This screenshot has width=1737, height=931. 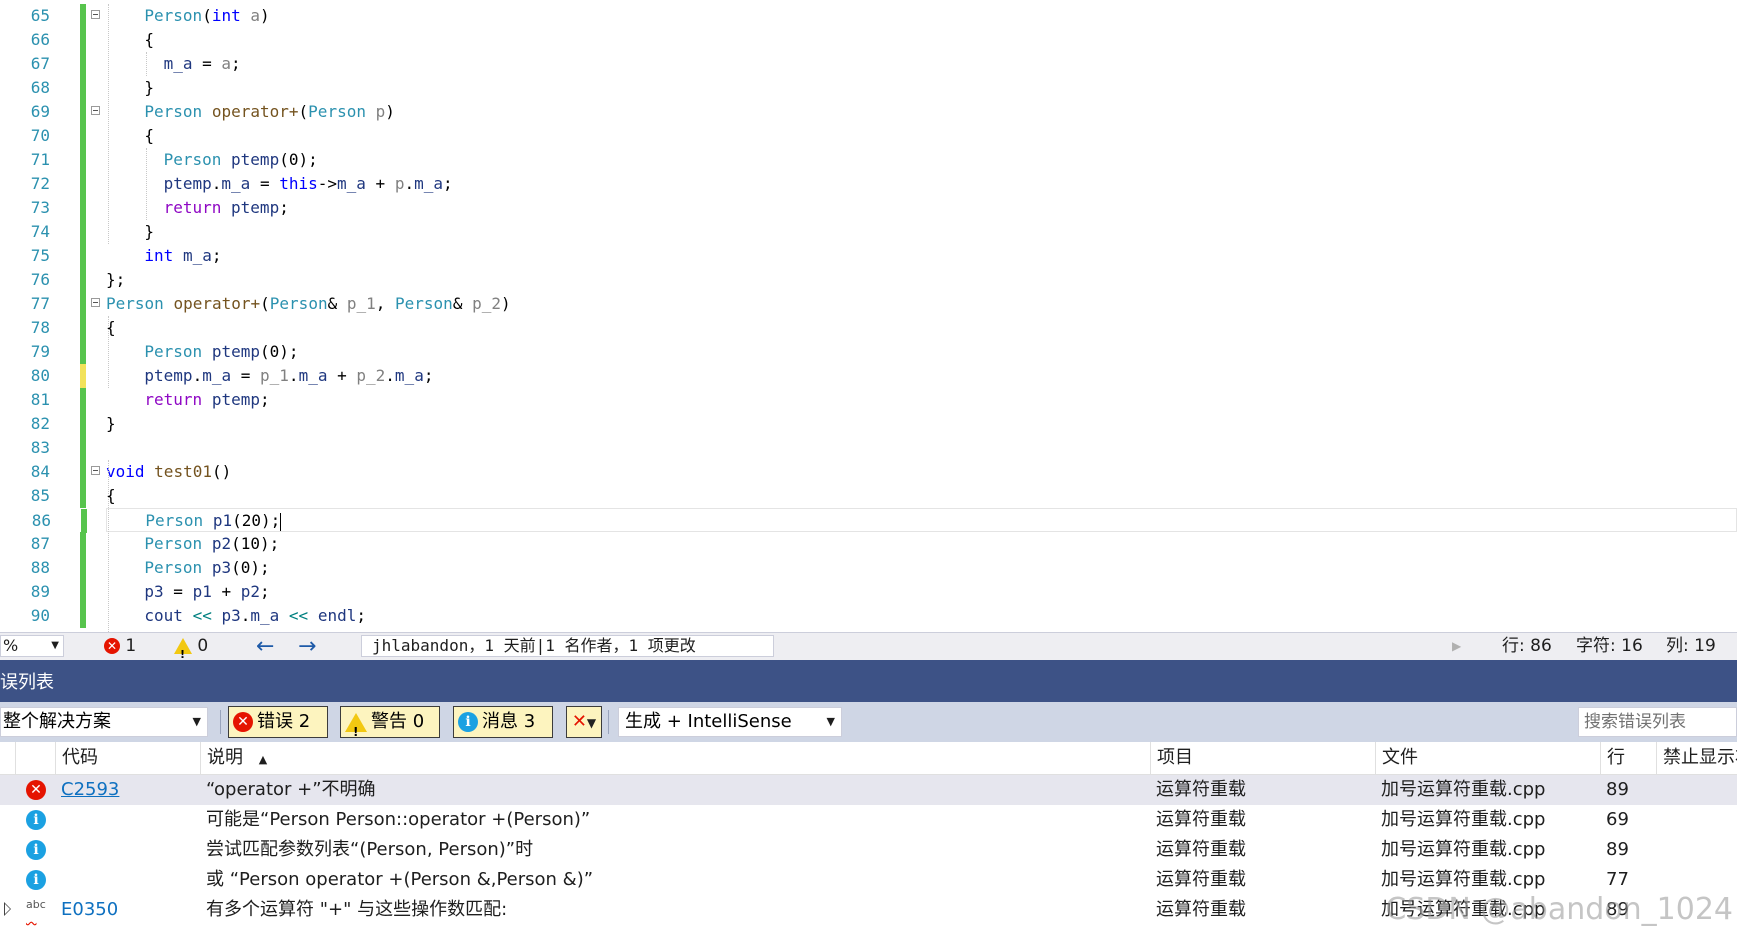 What do you see at coordinates (90, 789) in the screenshot?
I see `error-code-link: C2593` at bounding box center [90, 789].